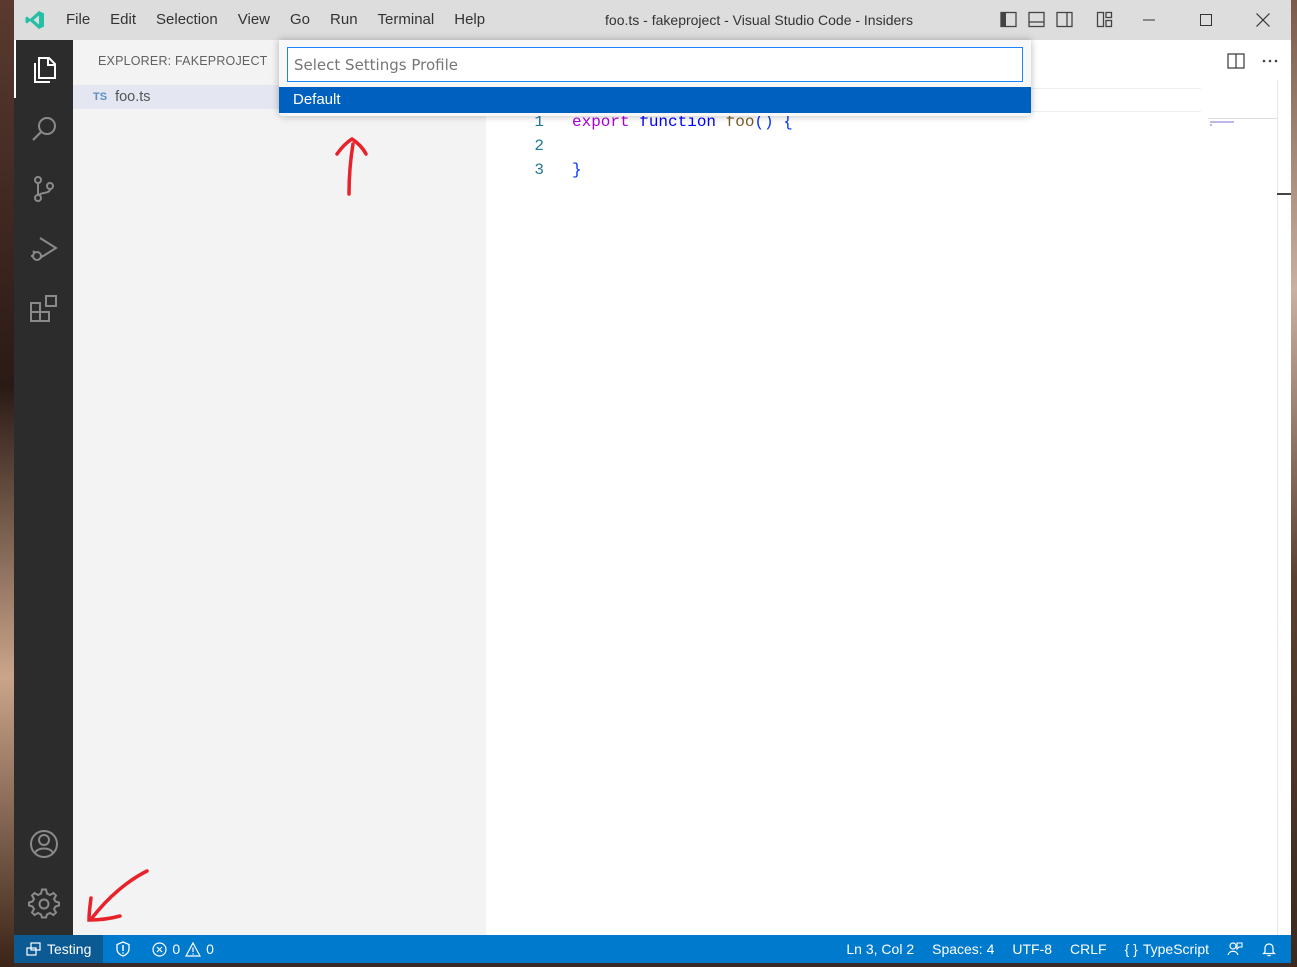  What do you see at coordinates (159, 949) in the screenshot?
I see `error-icon` at bounding box center [159, 949].